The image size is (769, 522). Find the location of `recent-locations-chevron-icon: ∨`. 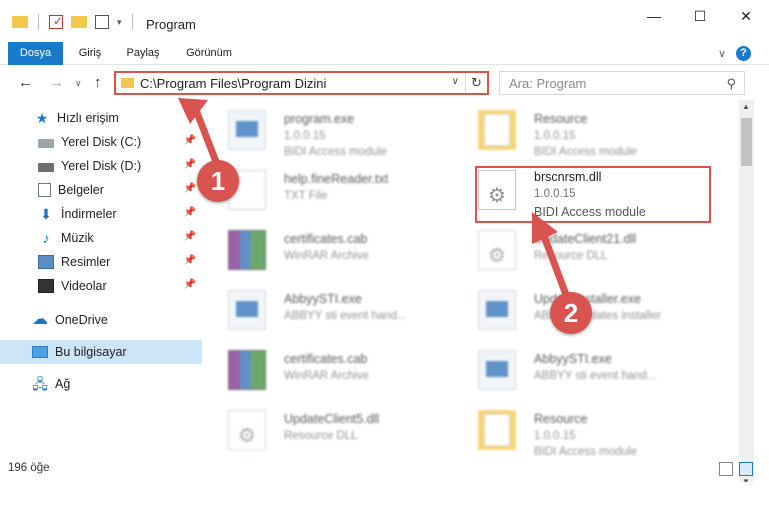

recent-locations-chevron-icon: ∨ is located at coordinates (78, 83).